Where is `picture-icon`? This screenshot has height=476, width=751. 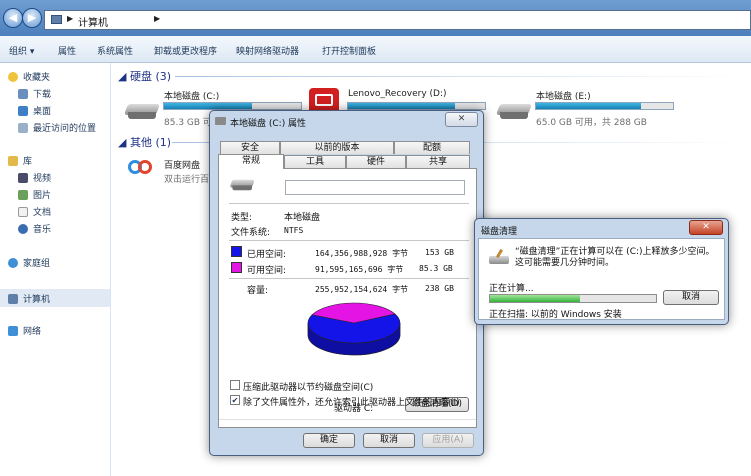 picture-icon is located at coordinates (23, 194).